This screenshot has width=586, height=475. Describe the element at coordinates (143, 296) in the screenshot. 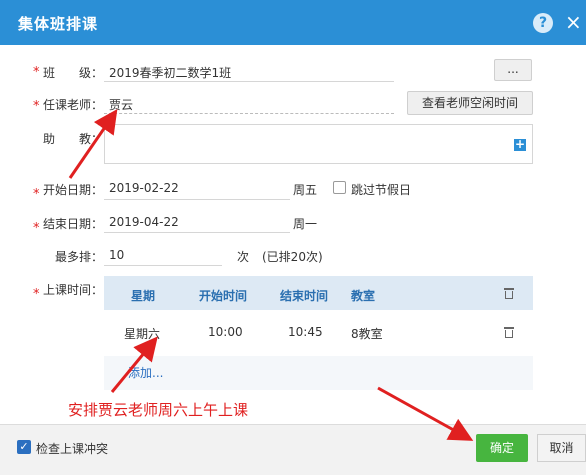

I see `header-weekday: 星期` at that location.